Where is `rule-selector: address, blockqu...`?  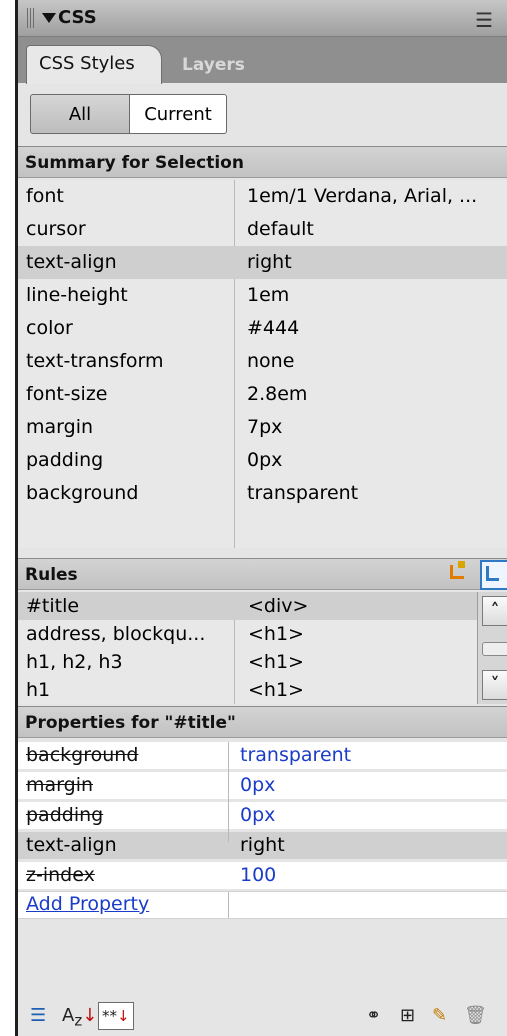 rule-selector: address, blockqu... is located at coordinates (116, 634).